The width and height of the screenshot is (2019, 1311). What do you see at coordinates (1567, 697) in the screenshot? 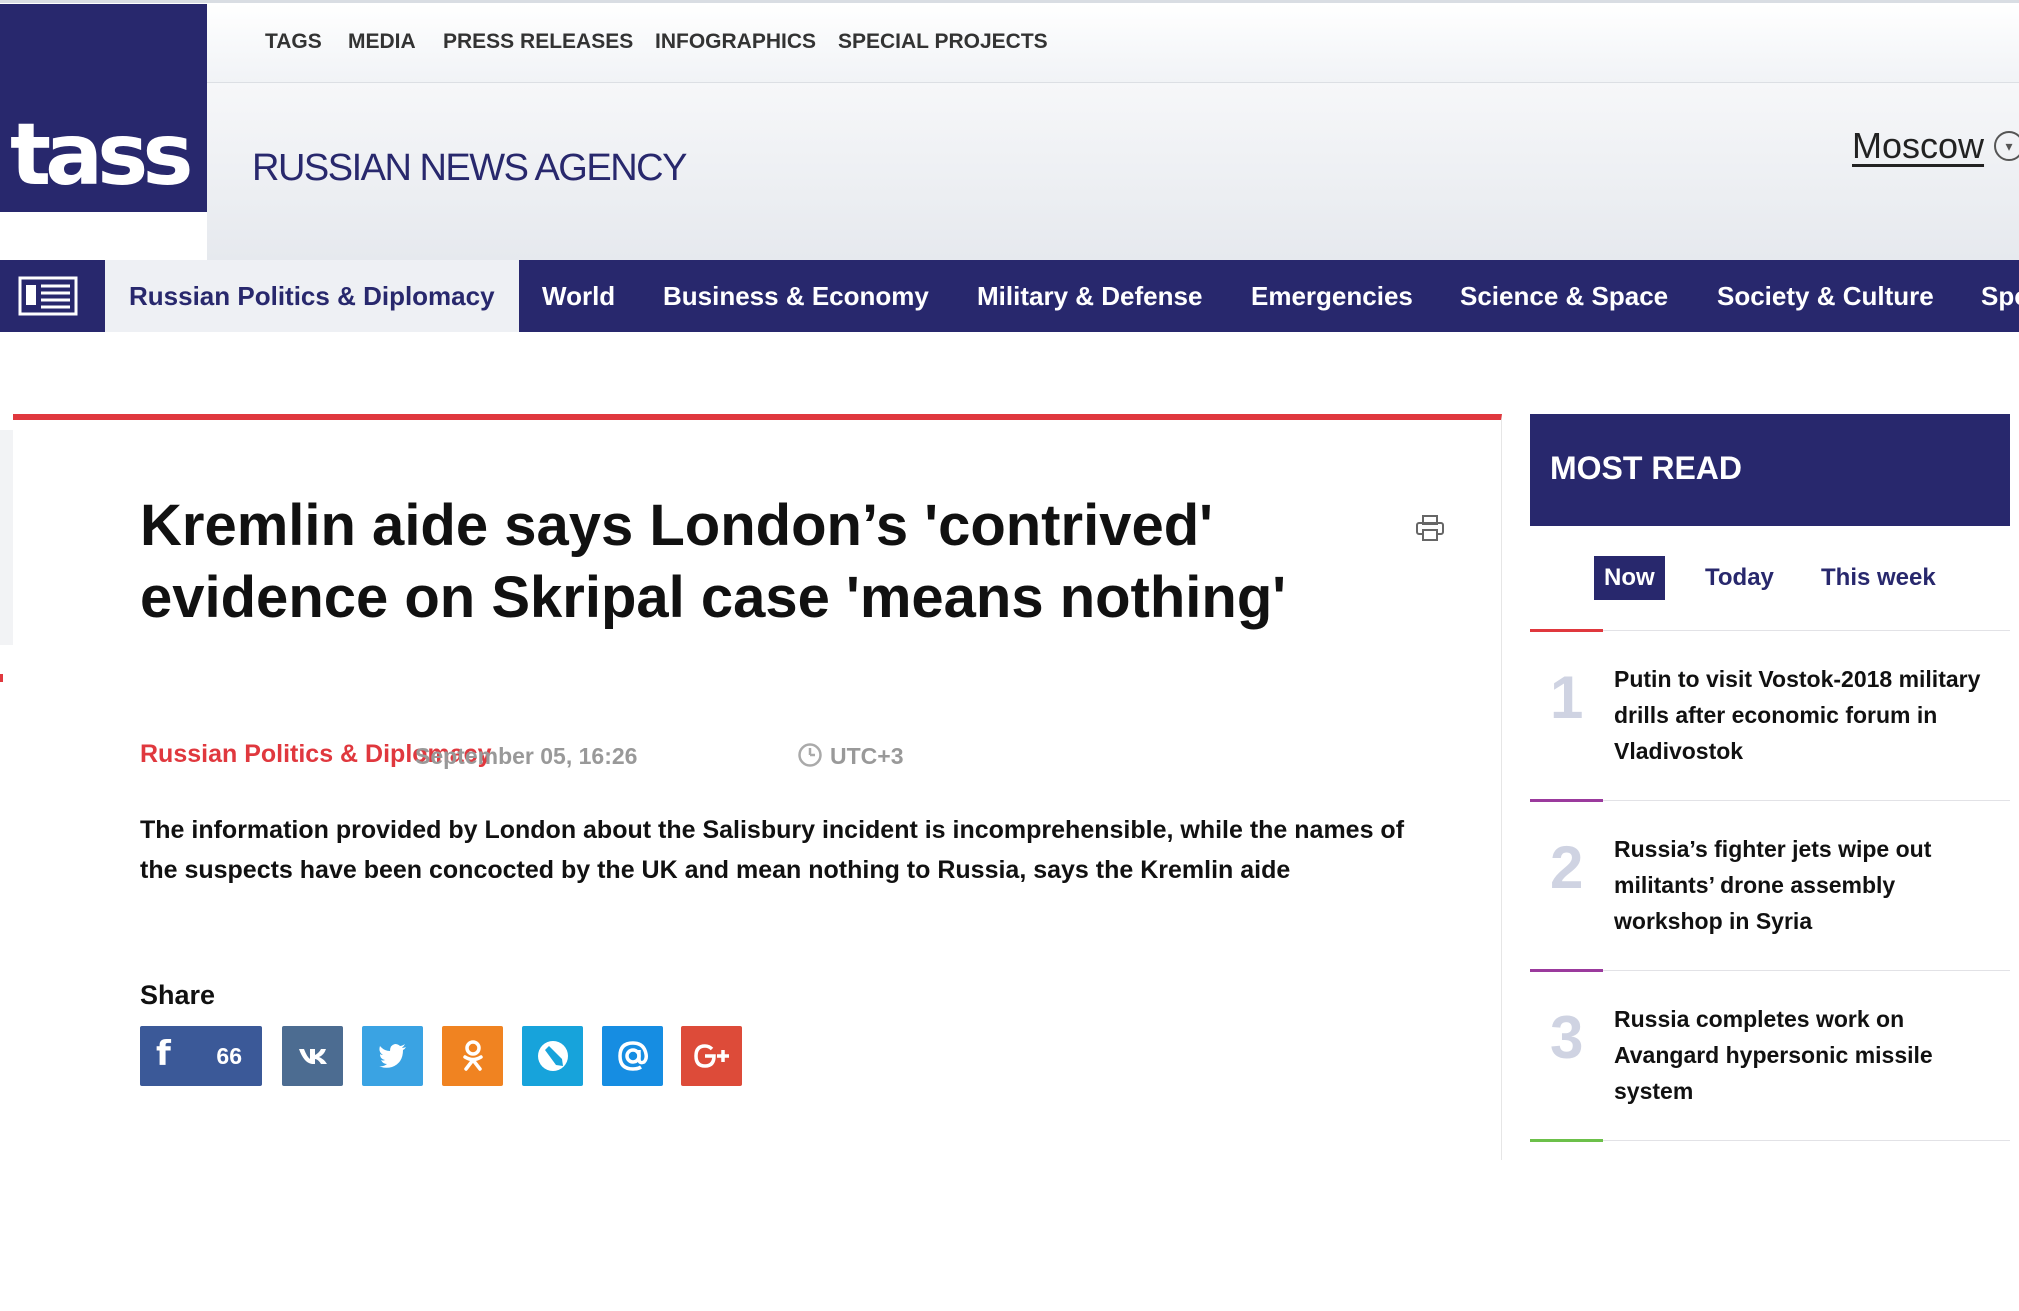
I see `item-rank: 1` at bounding box center [1567, 697].